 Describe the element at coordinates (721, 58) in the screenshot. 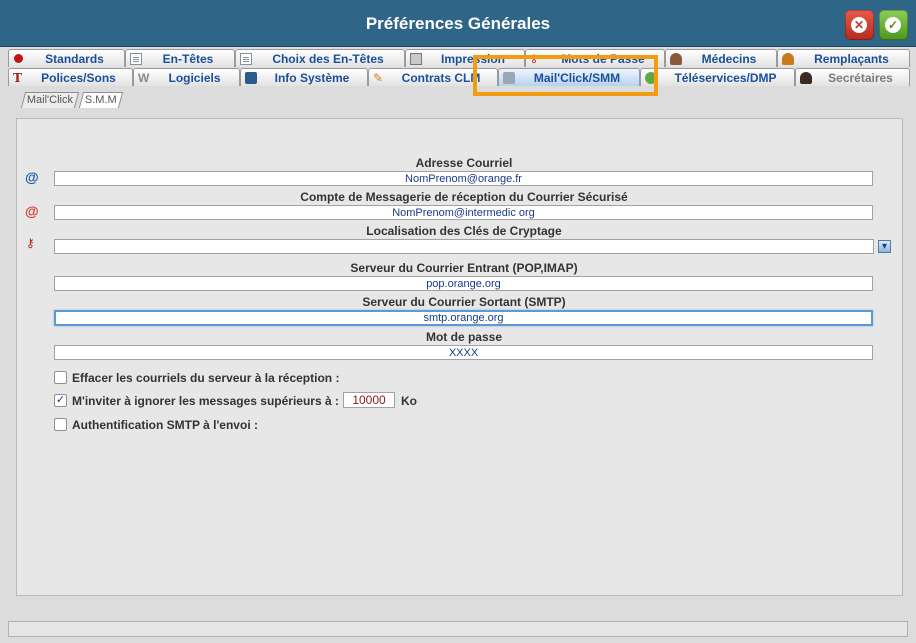

I see `tab-medecins: Médecins` at that location.